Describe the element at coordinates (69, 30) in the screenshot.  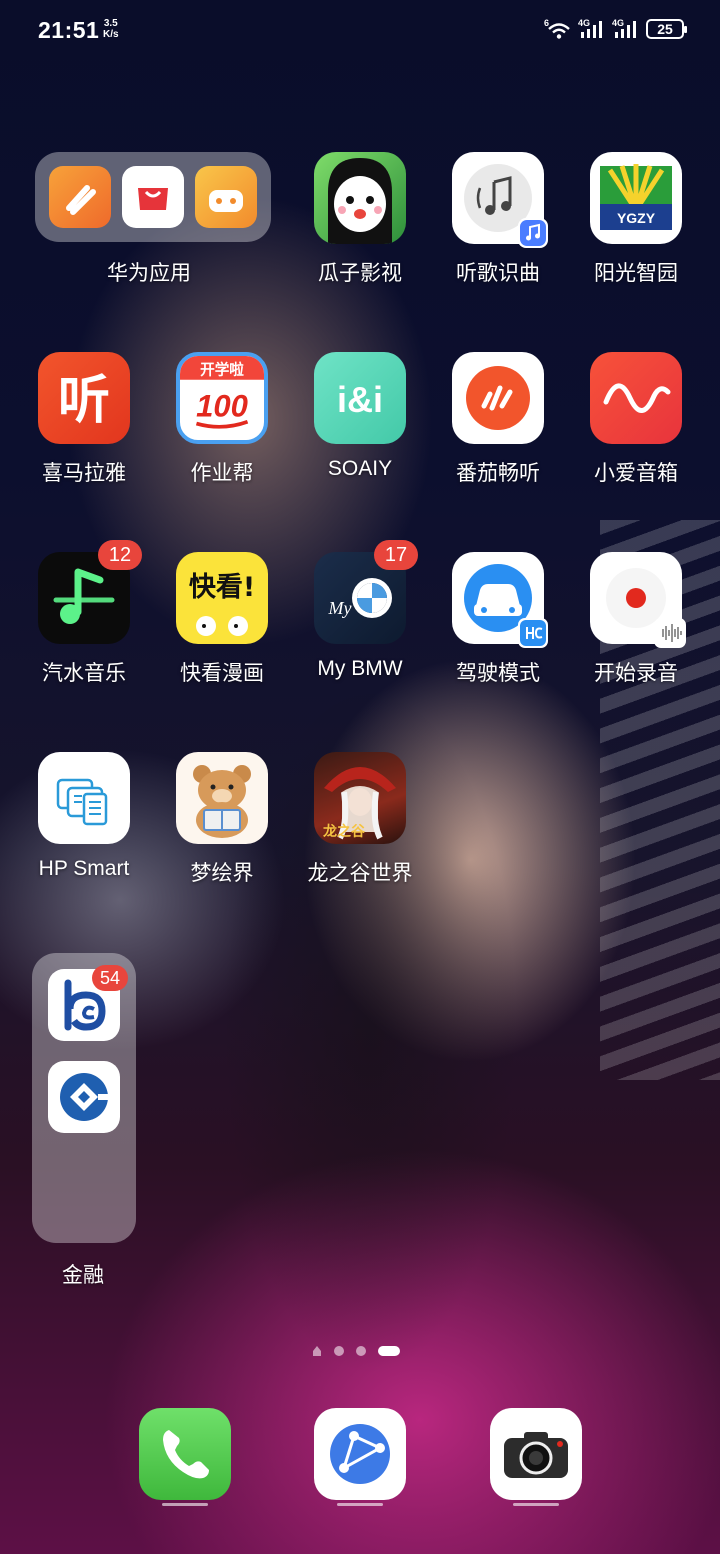
I see `status-time: 21:51` at that location.